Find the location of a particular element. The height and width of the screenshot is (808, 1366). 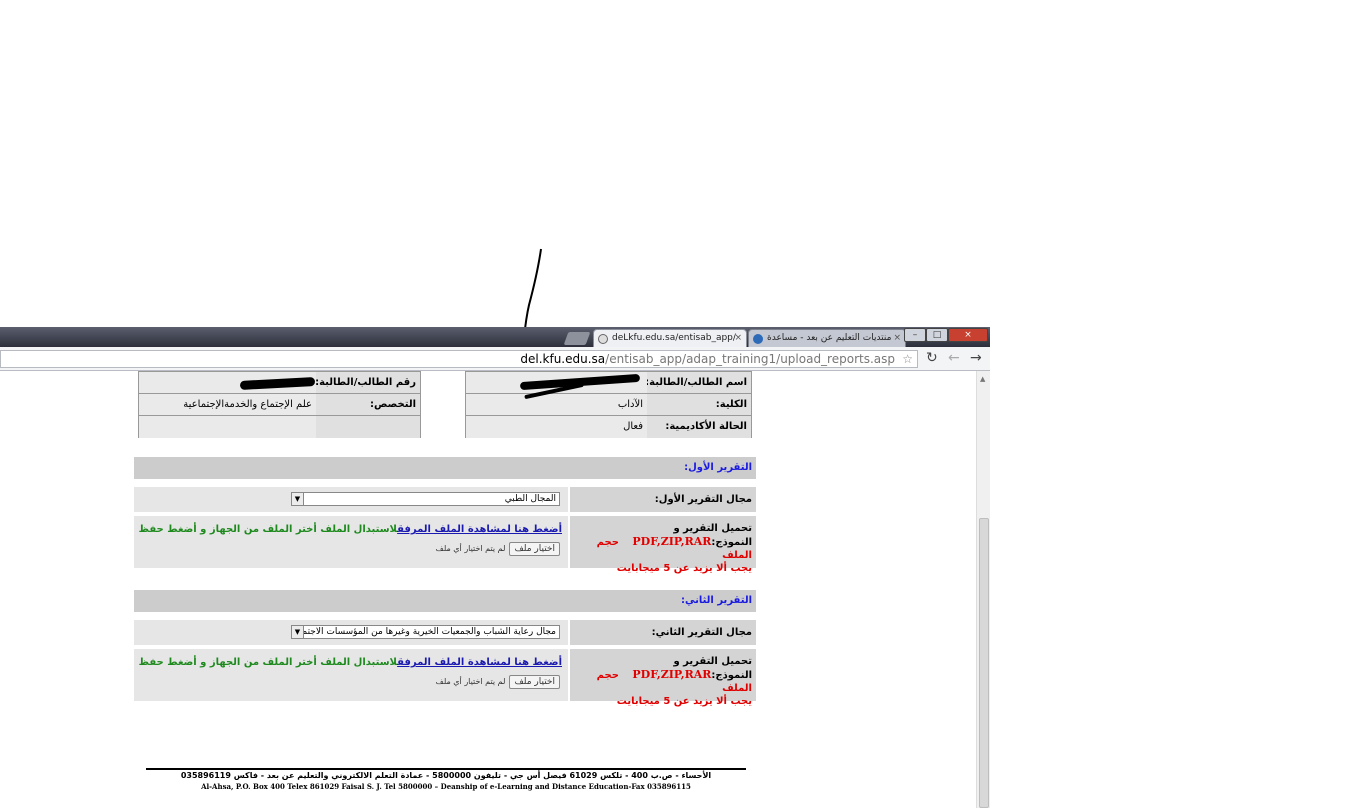

bookmark-star-icon: ☆ is located at coordinates (907, 359).